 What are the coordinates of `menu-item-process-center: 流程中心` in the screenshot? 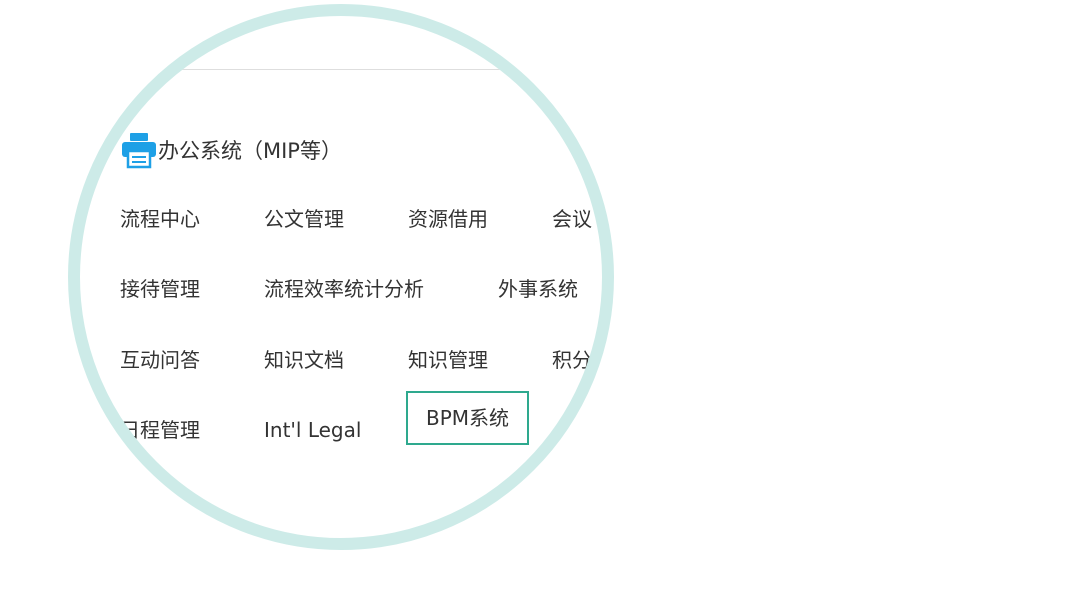 It's located at (160, 219).